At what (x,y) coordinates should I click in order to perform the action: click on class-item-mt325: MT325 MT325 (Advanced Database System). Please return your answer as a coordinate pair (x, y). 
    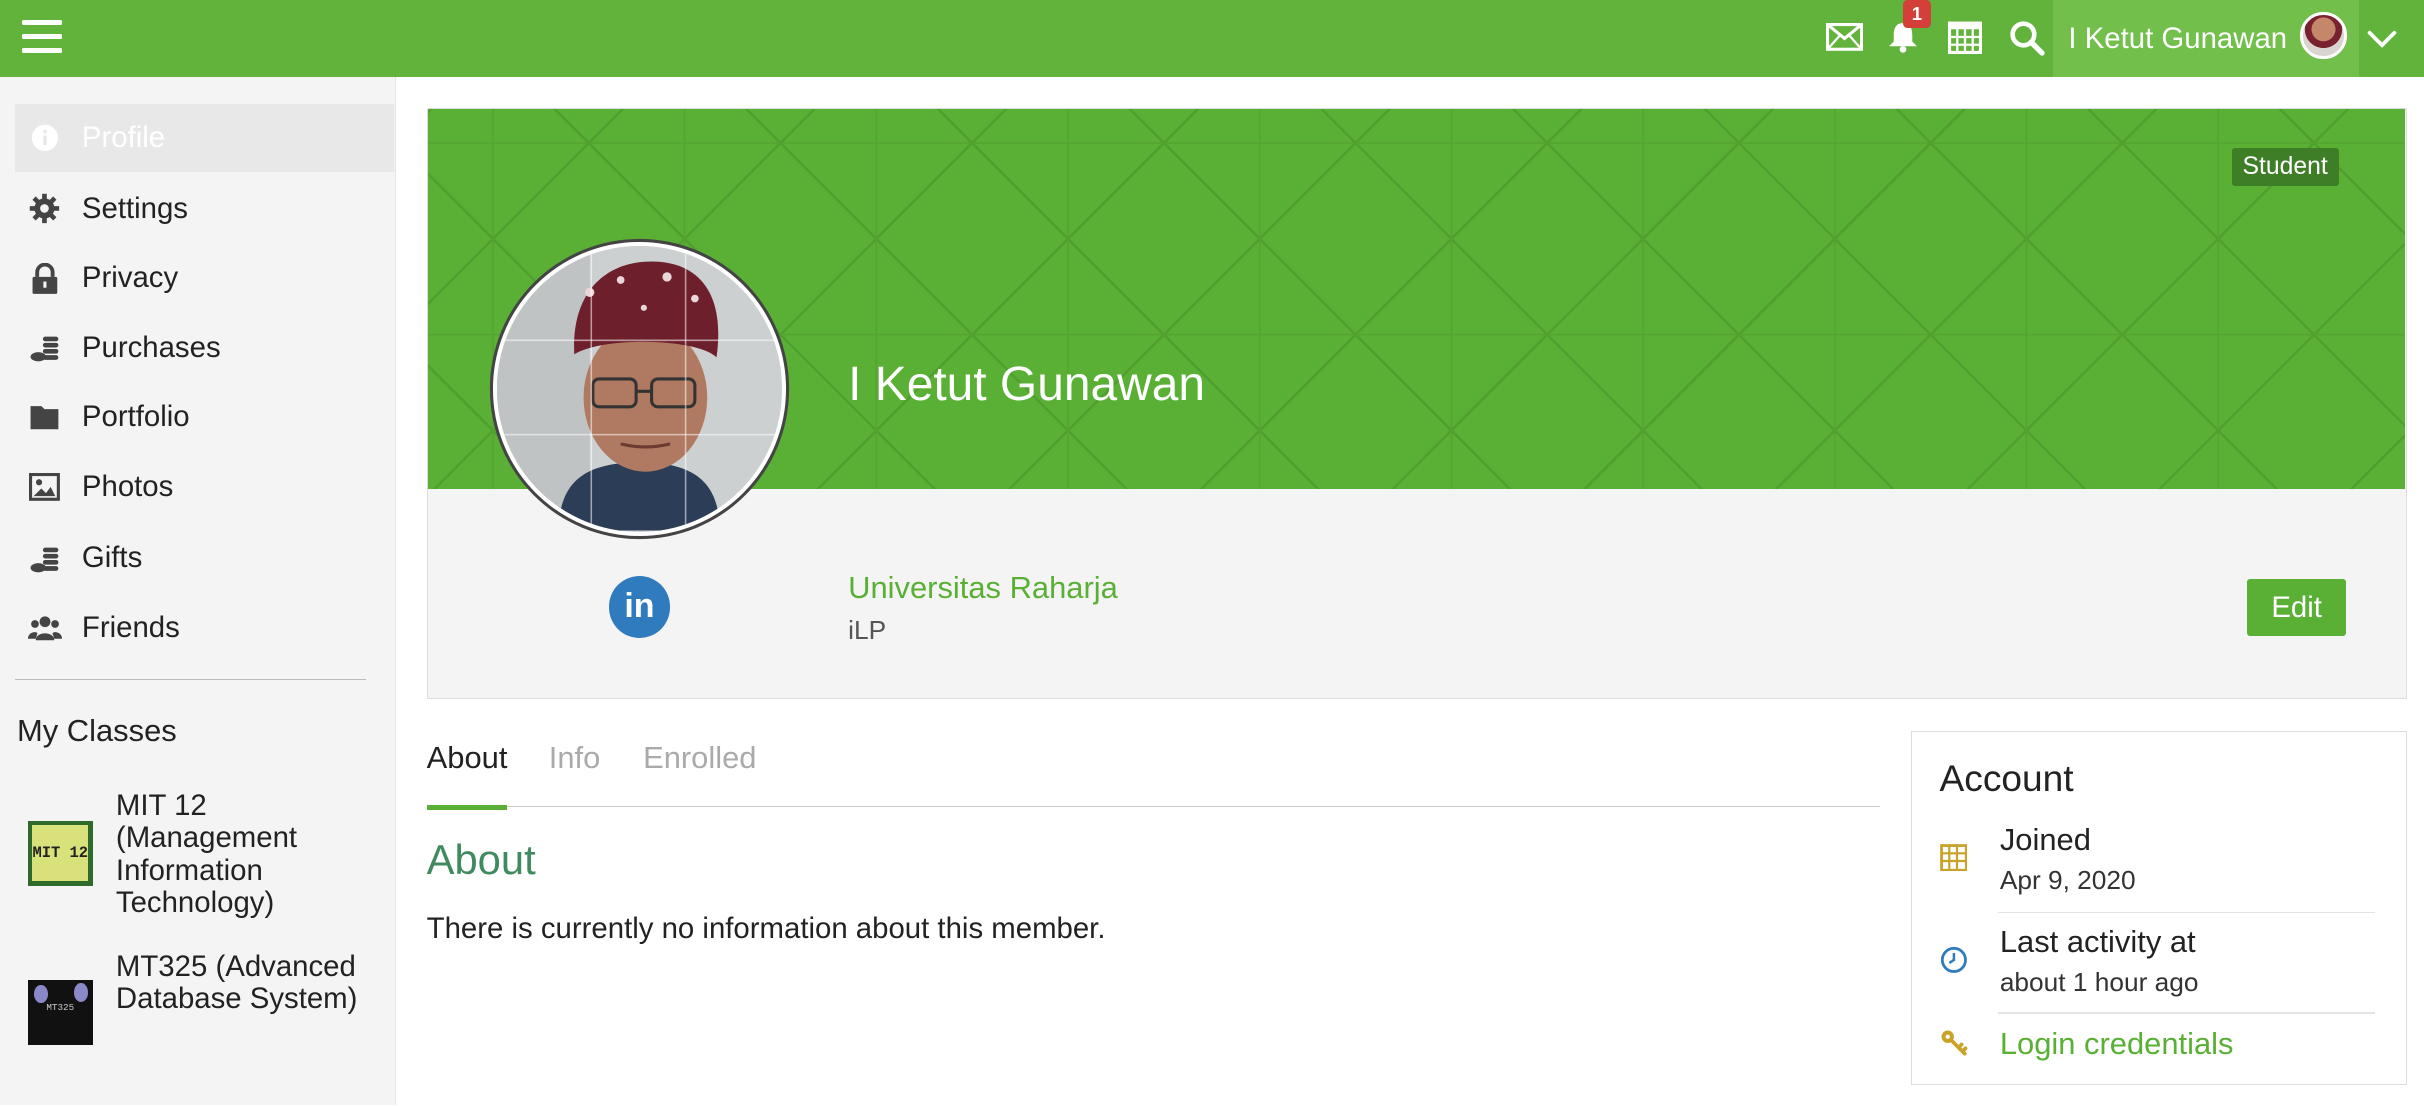
    Looking at the image, I should click on (205, 1019).